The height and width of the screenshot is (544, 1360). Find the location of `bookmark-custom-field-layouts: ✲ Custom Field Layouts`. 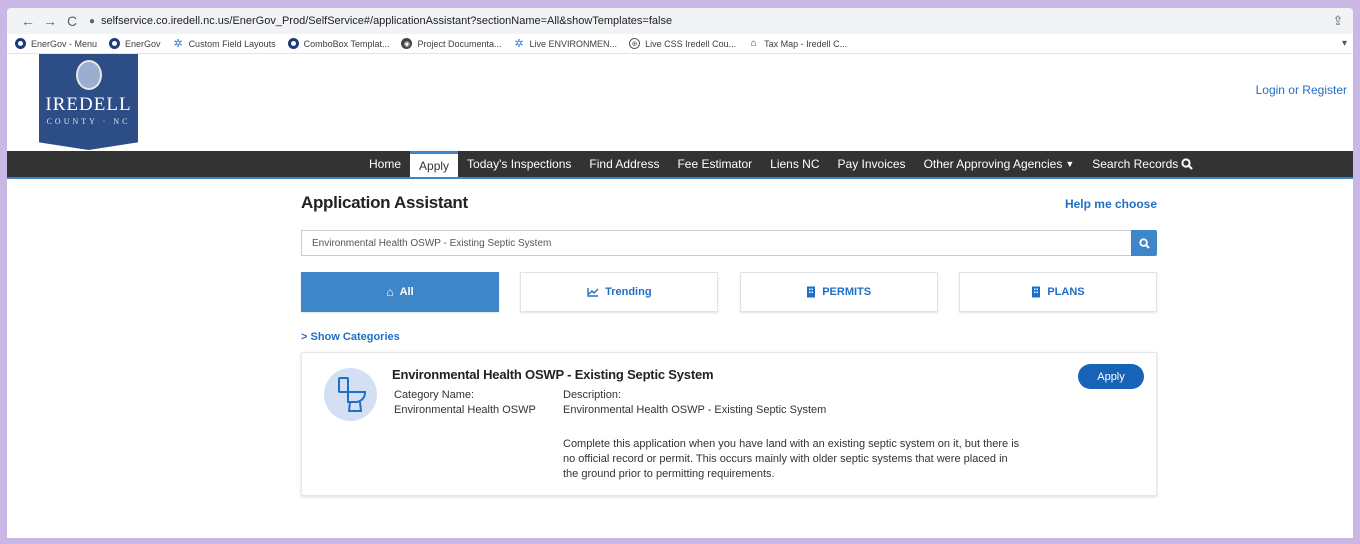

bookmark-custom-field-layouts: ✲ Custom Field Layouts is located at coordinates (224, 44).